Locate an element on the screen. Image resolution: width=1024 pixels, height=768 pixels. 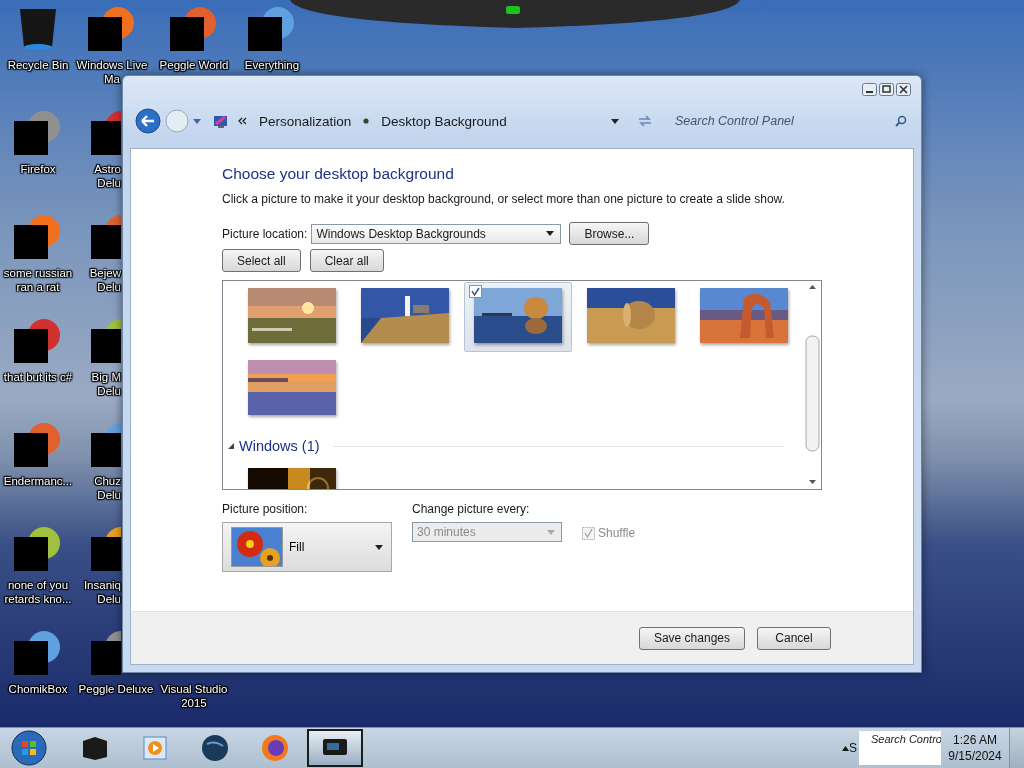
icon-label: Everything is located at coordinates (272, 65).